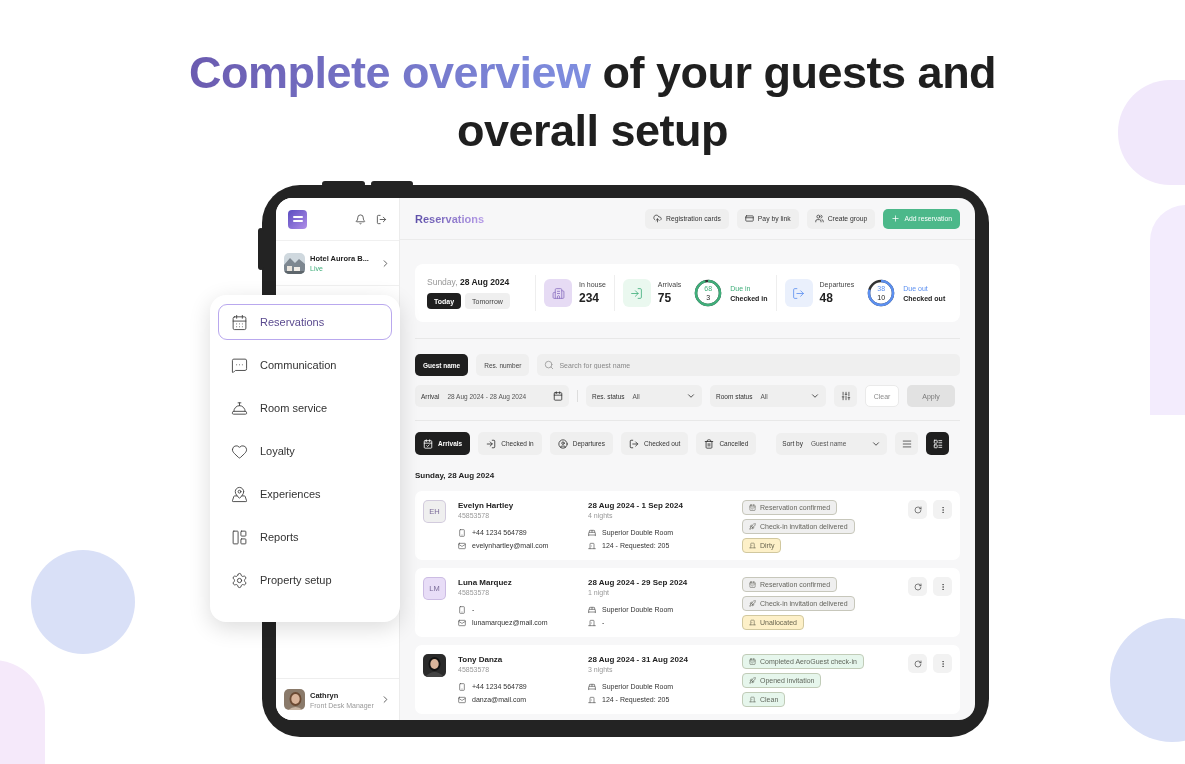  Describe the element at coordinates (486, 505) in the screenshot. I see `guest-name: Evelyn Hartley` at that location.